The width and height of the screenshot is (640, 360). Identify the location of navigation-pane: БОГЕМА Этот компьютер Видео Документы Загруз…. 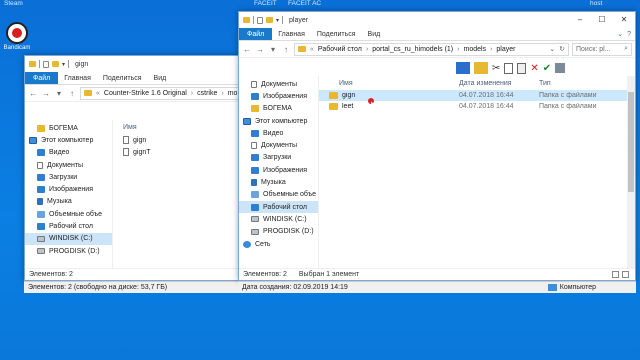
(69, 194).